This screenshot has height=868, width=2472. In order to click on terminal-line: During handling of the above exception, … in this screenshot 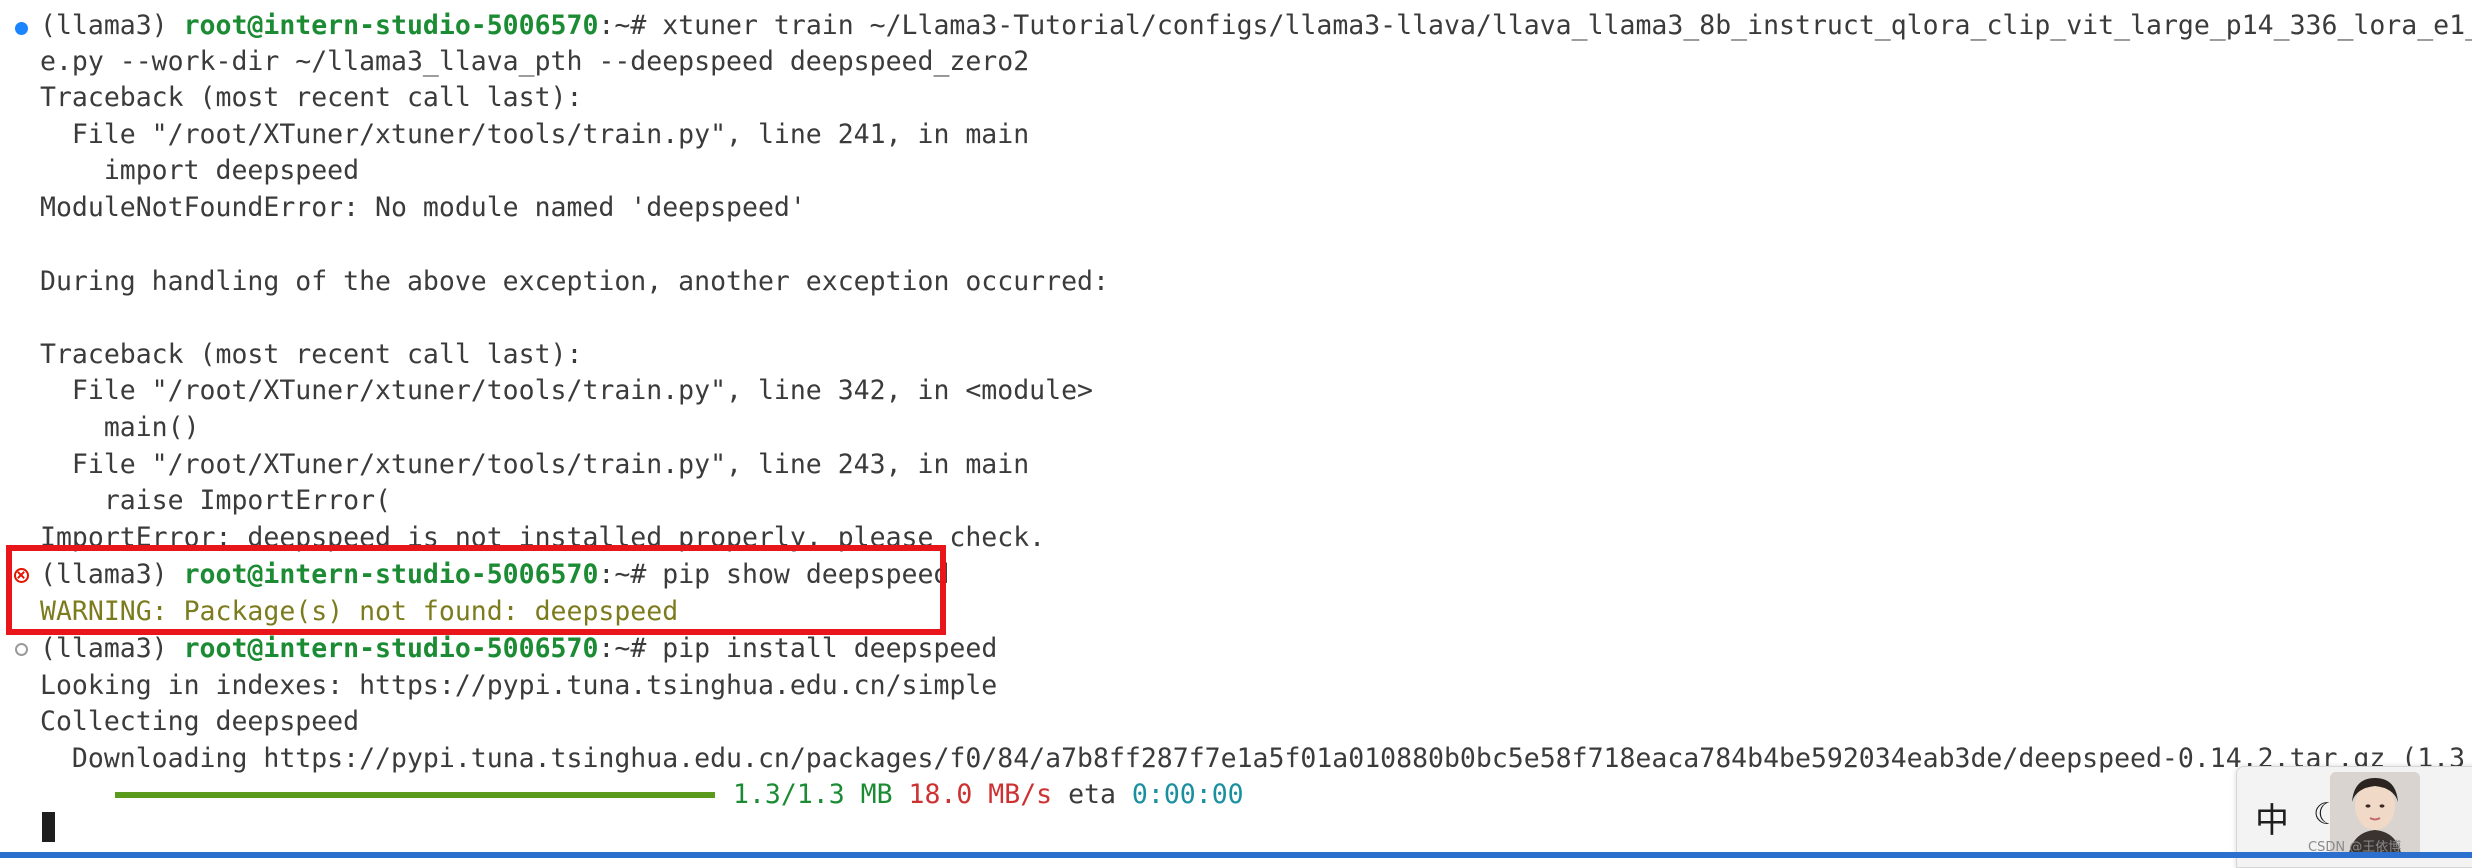, I will do `click(574, 281)`.